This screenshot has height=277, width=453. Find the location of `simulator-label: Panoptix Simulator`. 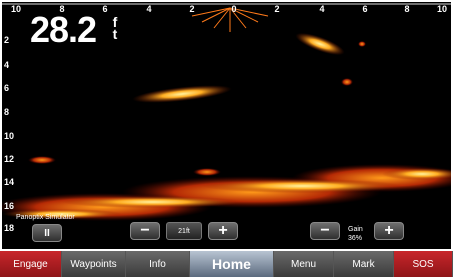

simulator-label: Panoptix Simulator is located at coordinates (45, 217).